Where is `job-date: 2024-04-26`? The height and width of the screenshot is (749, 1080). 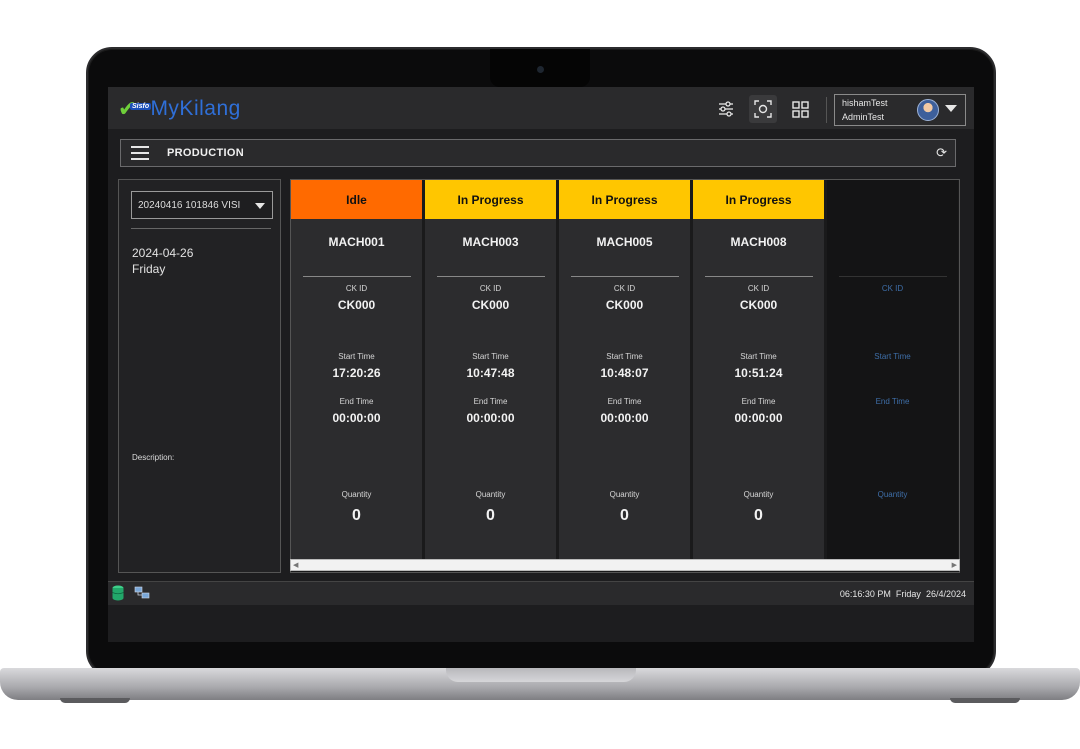 job-date: 2024-04-26 is located at coordinates (163, 253).